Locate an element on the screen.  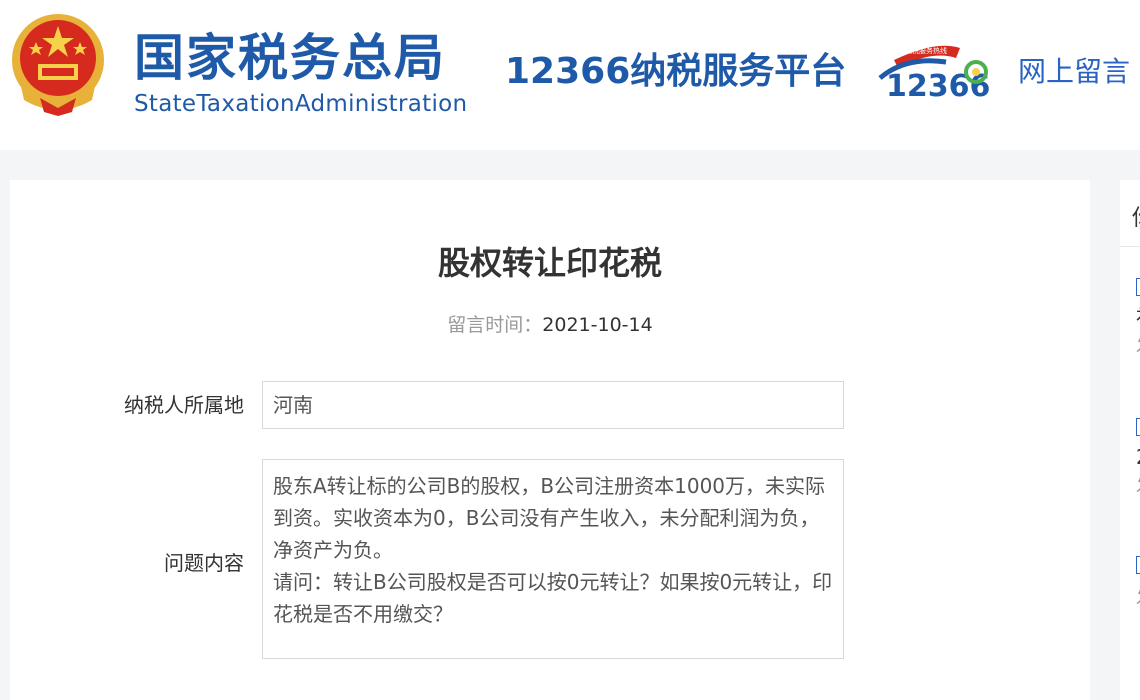
sidebar-item-title: 2 is located at coordinates (1138, 457).